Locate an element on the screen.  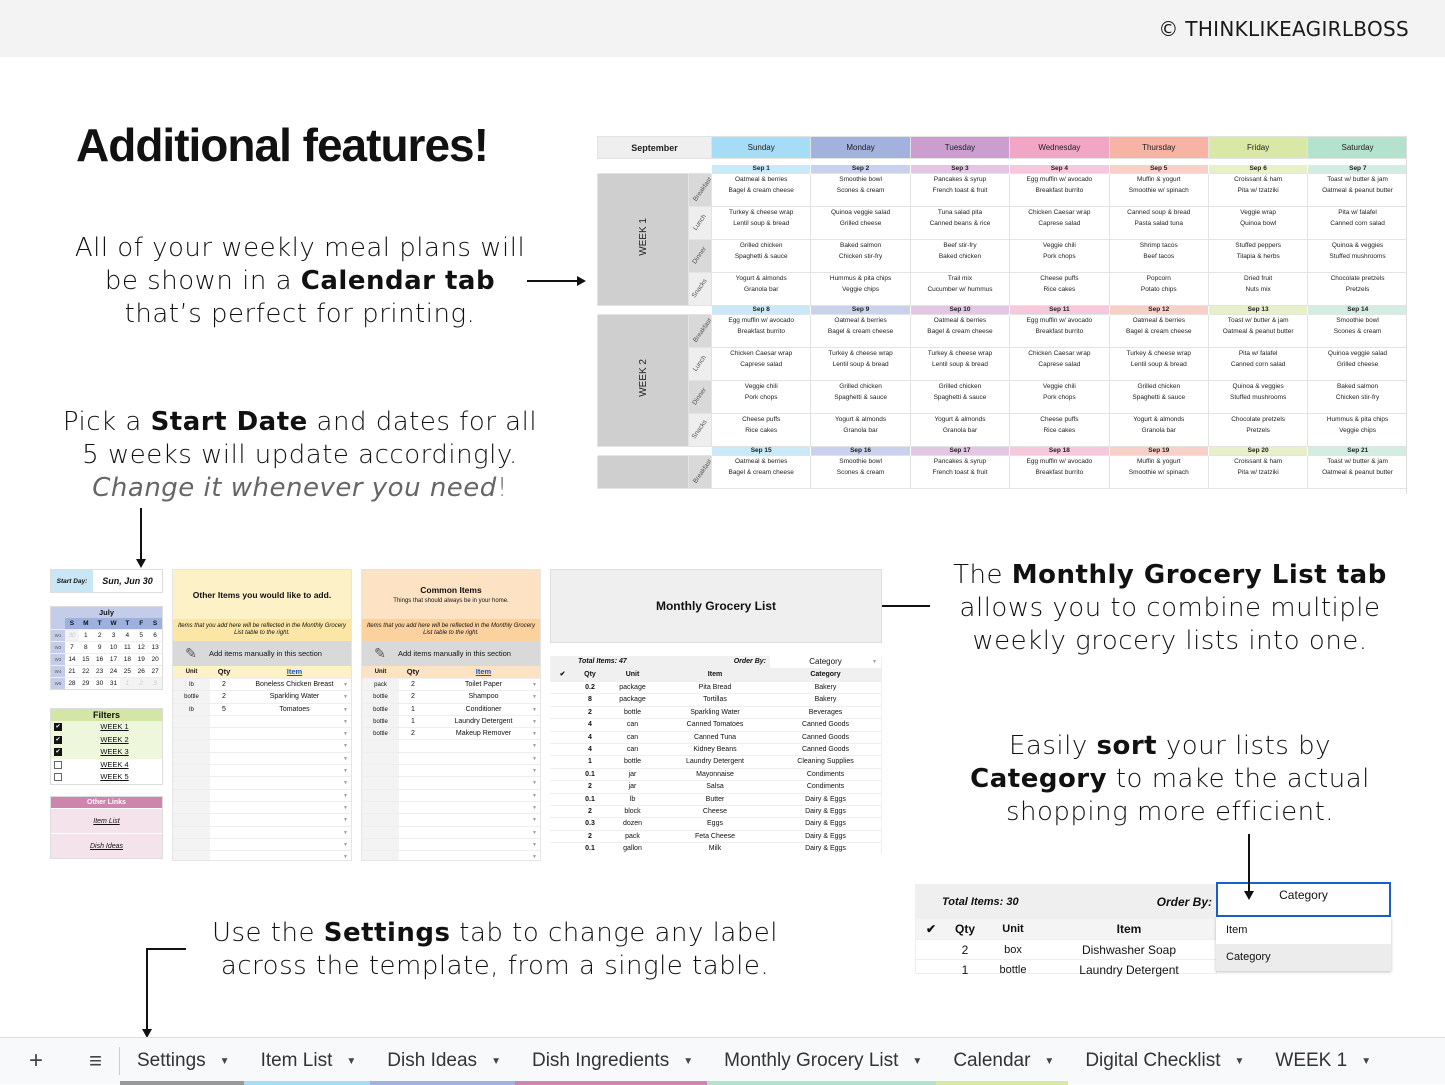
day-cell: 16 is located at coordinates (100, 659).